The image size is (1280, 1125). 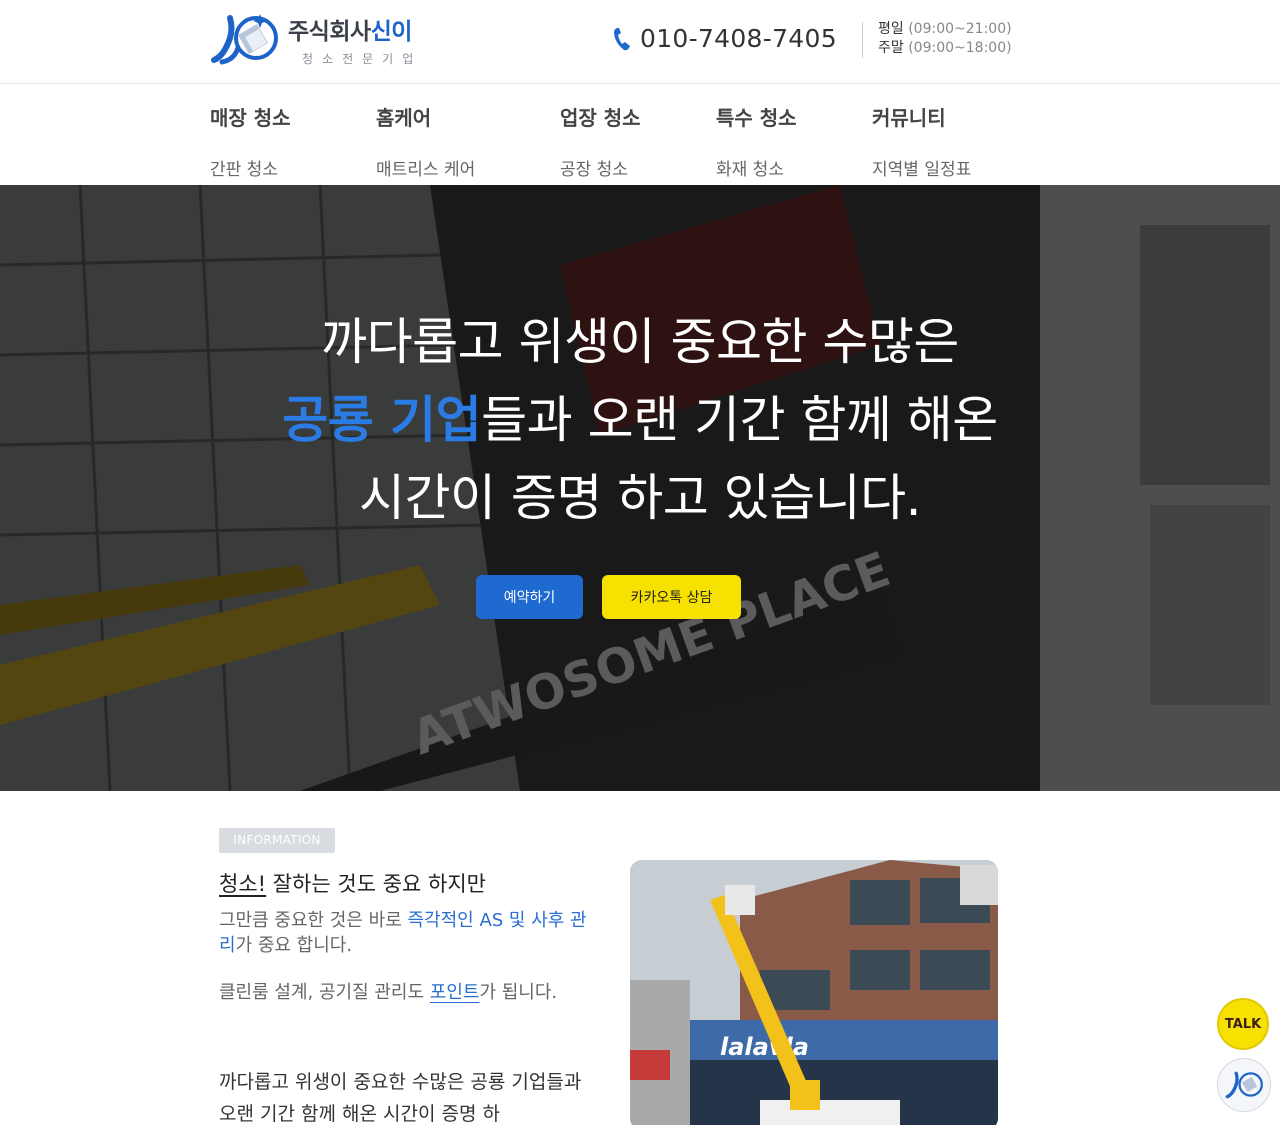 I want to click on svg-text: lalavla, so click(x=764, y=1047).